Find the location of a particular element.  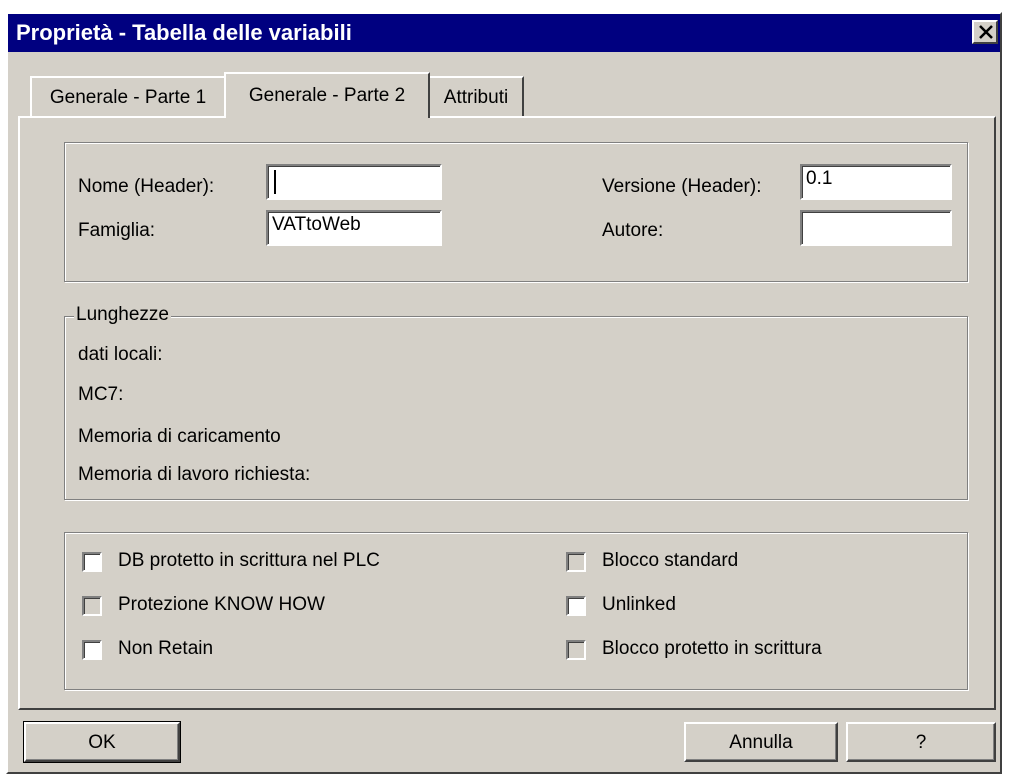

cancel-button: Annulla is located at coordinates (761, 742).